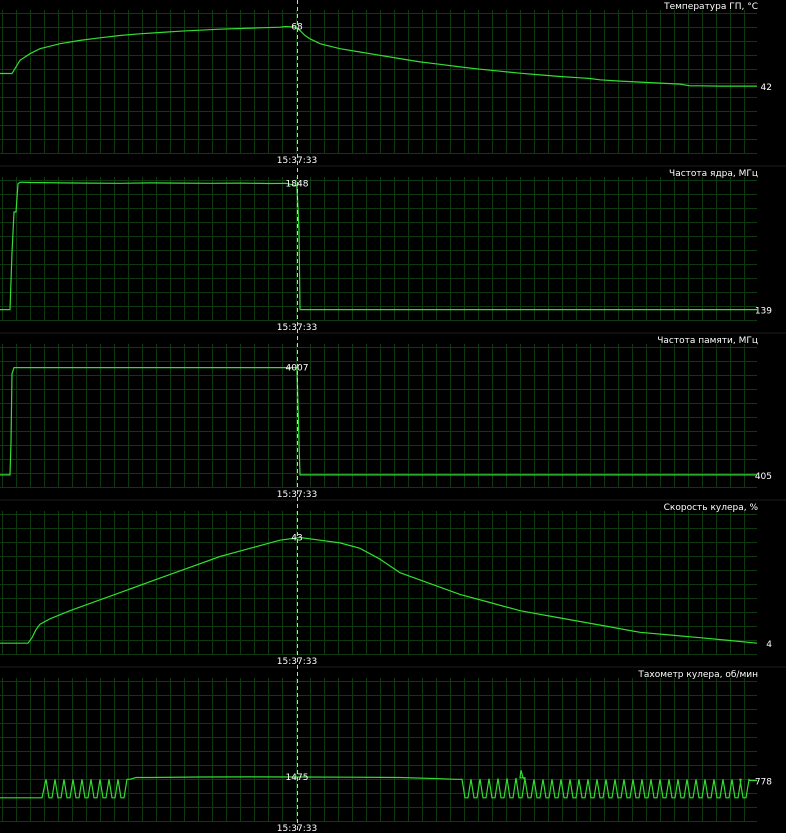  Describe the element at coordinates (707, 341) in the screenshot. I see `chart-title: Частота памяти, МГц` at that location.